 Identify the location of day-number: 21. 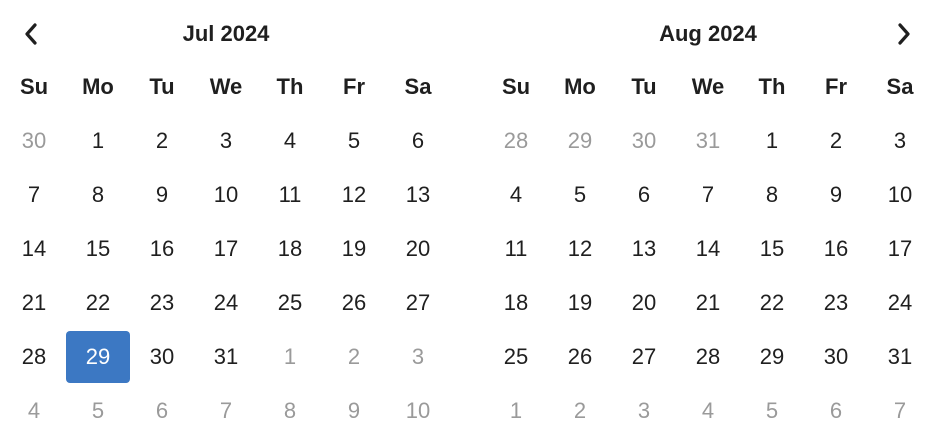
(34, 302).